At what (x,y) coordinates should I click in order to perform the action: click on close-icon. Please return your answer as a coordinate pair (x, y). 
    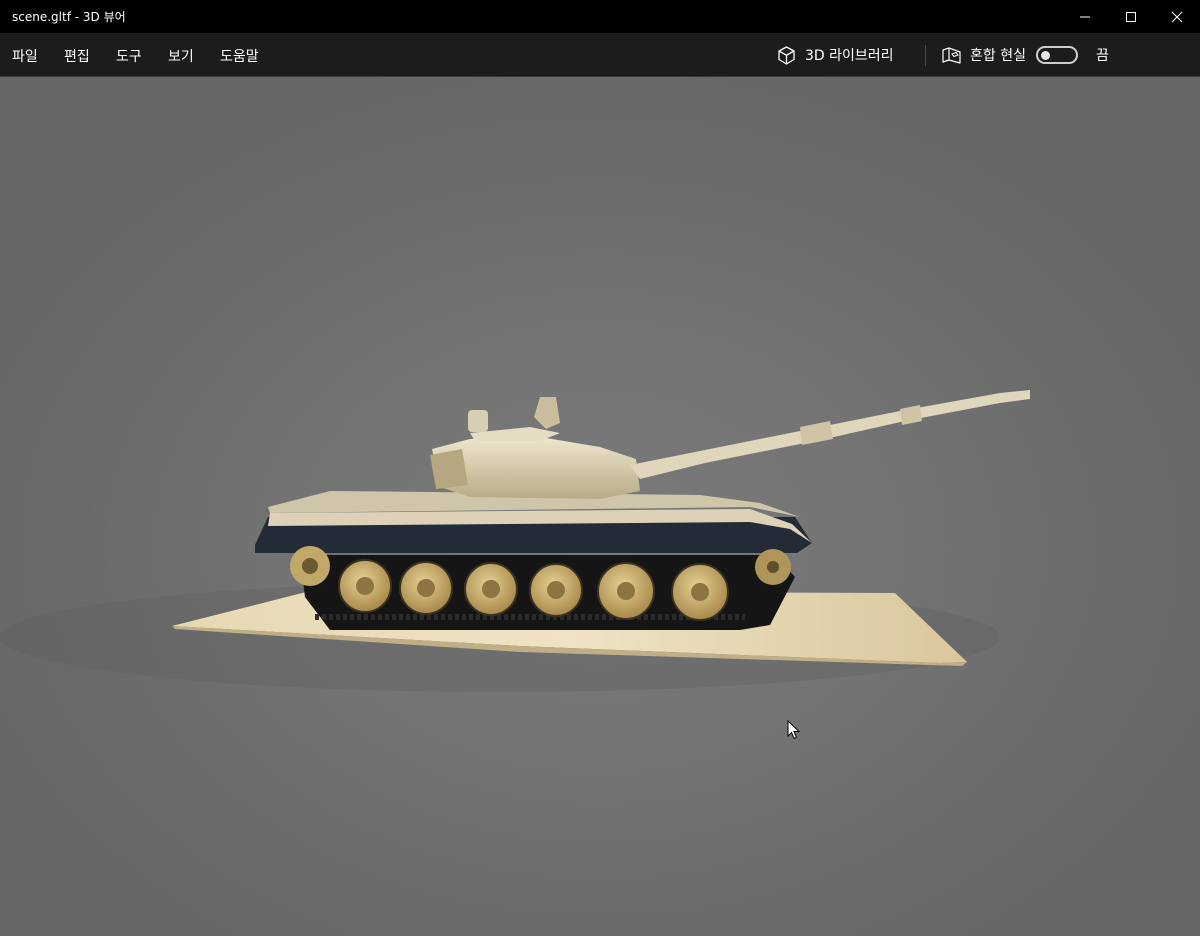
    Looking at the image, I should click on (1177, 16).